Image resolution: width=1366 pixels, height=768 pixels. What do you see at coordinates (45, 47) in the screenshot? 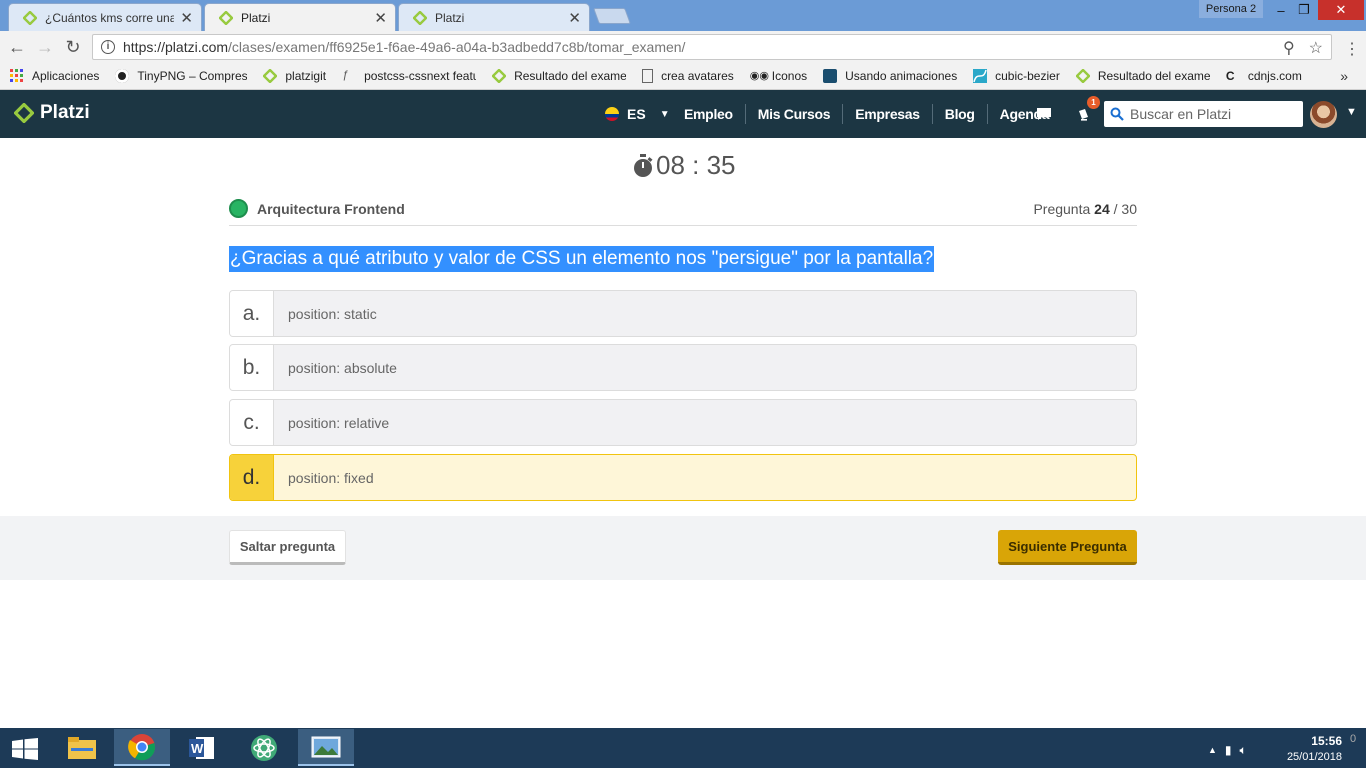
I see `forward-icon: →` at bounding box center [45, 47].